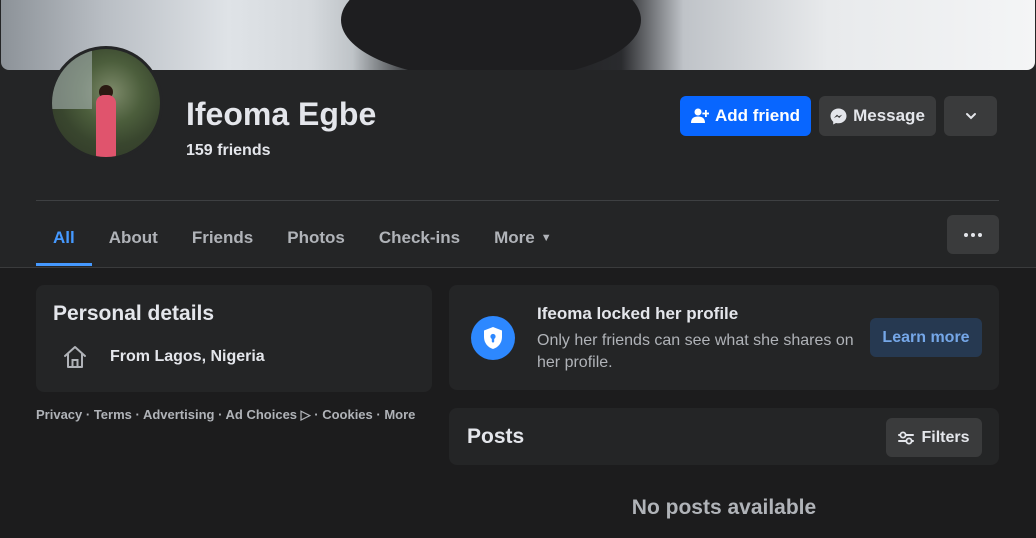 This screenshot has height=538, width=1036. Describe the element at coordinates (106, 126) in the screenshot. I see `avatar-figure` at that location.